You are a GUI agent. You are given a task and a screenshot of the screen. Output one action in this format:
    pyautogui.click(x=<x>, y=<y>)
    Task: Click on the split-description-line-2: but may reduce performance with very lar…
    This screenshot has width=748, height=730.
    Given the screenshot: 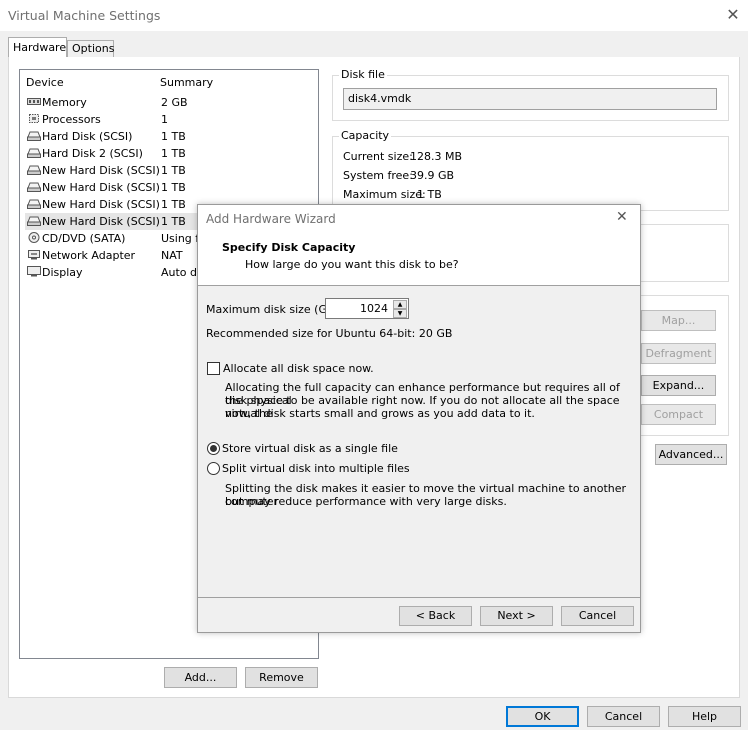 What is the action you would take?
    pyautogui.click(x=366, y=501)
    